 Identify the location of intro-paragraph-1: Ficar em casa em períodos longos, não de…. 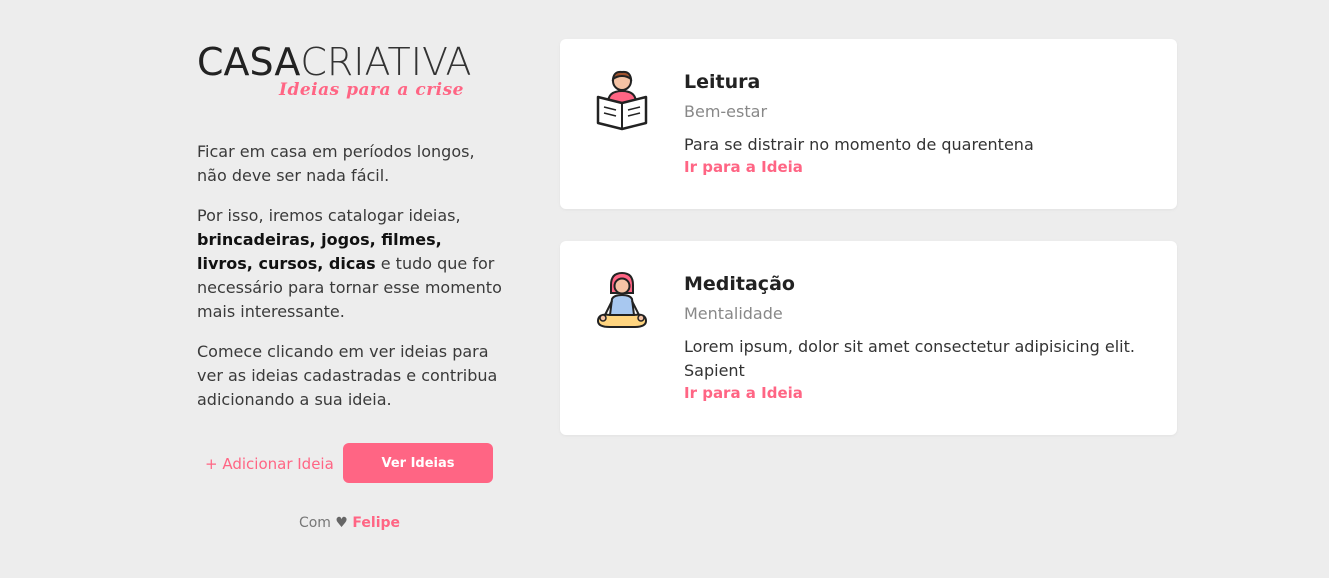
(336, 163).